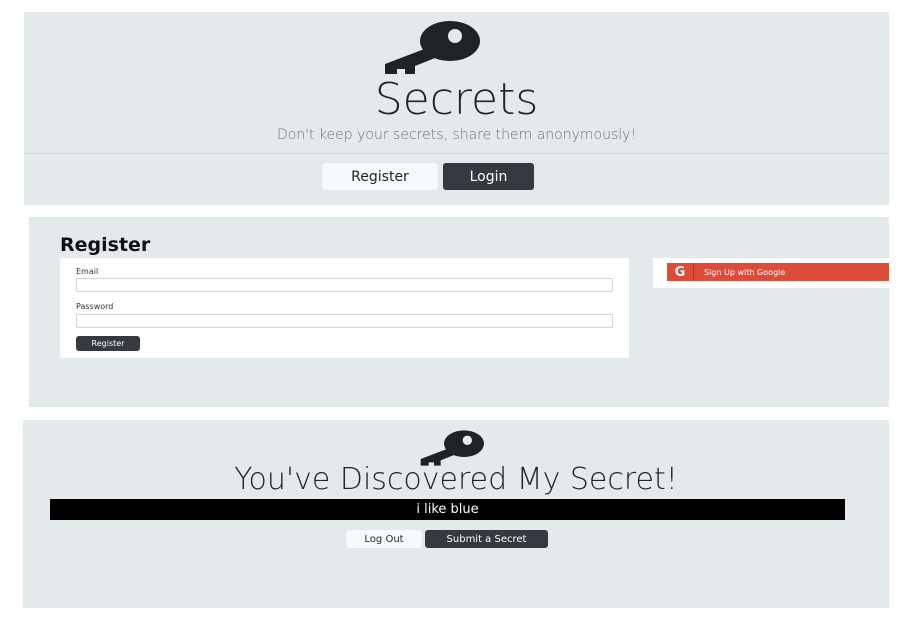  What do you see at coordinates (456, 153) in the screenshot?
I see `divider` at bounding box center [456, 153].